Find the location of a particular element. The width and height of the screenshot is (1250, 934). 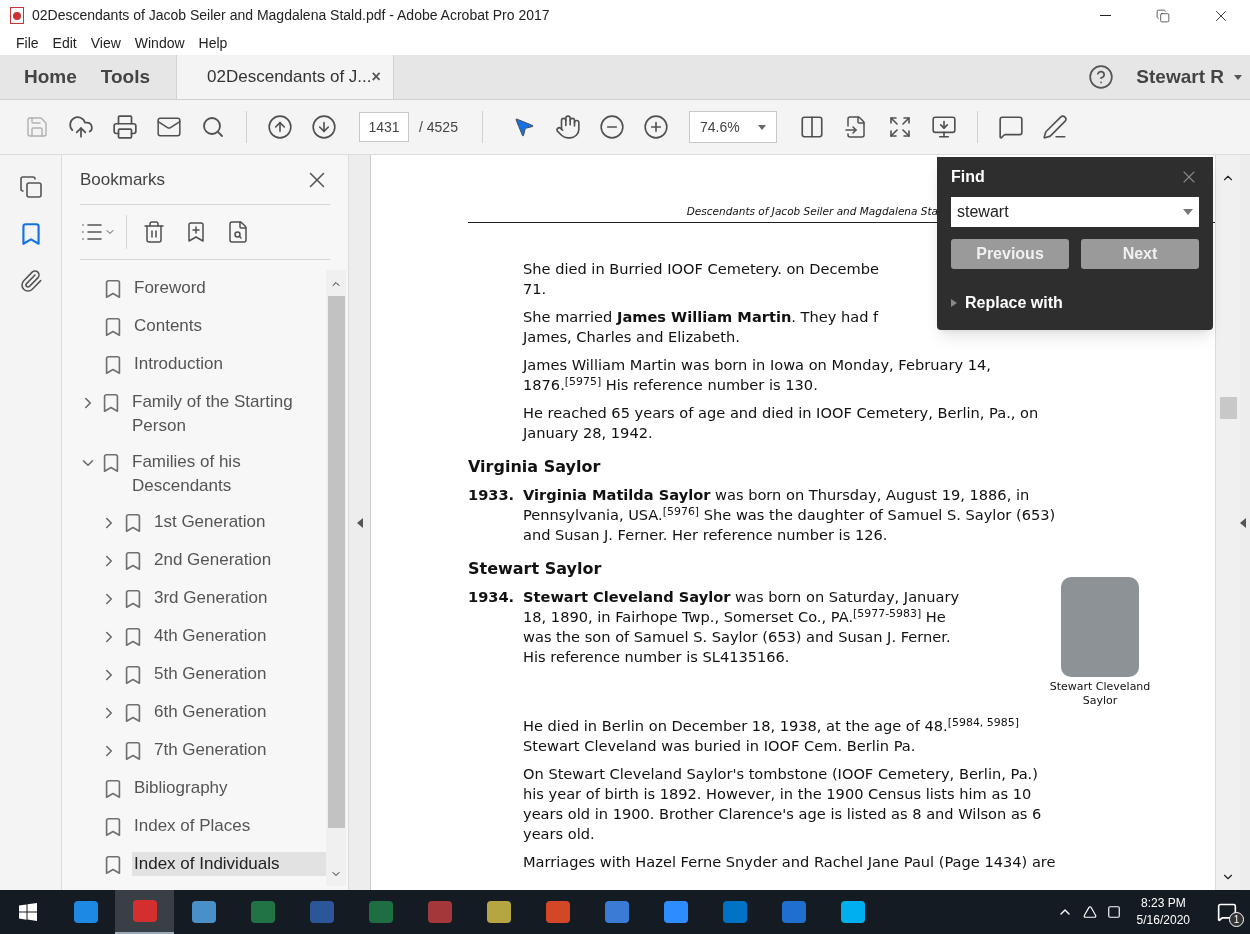

paragraph: Marriages with Hazel Ferne Snyder and Rachel Jane Paul (Page 1434) are is located at coordinates (790, 862).